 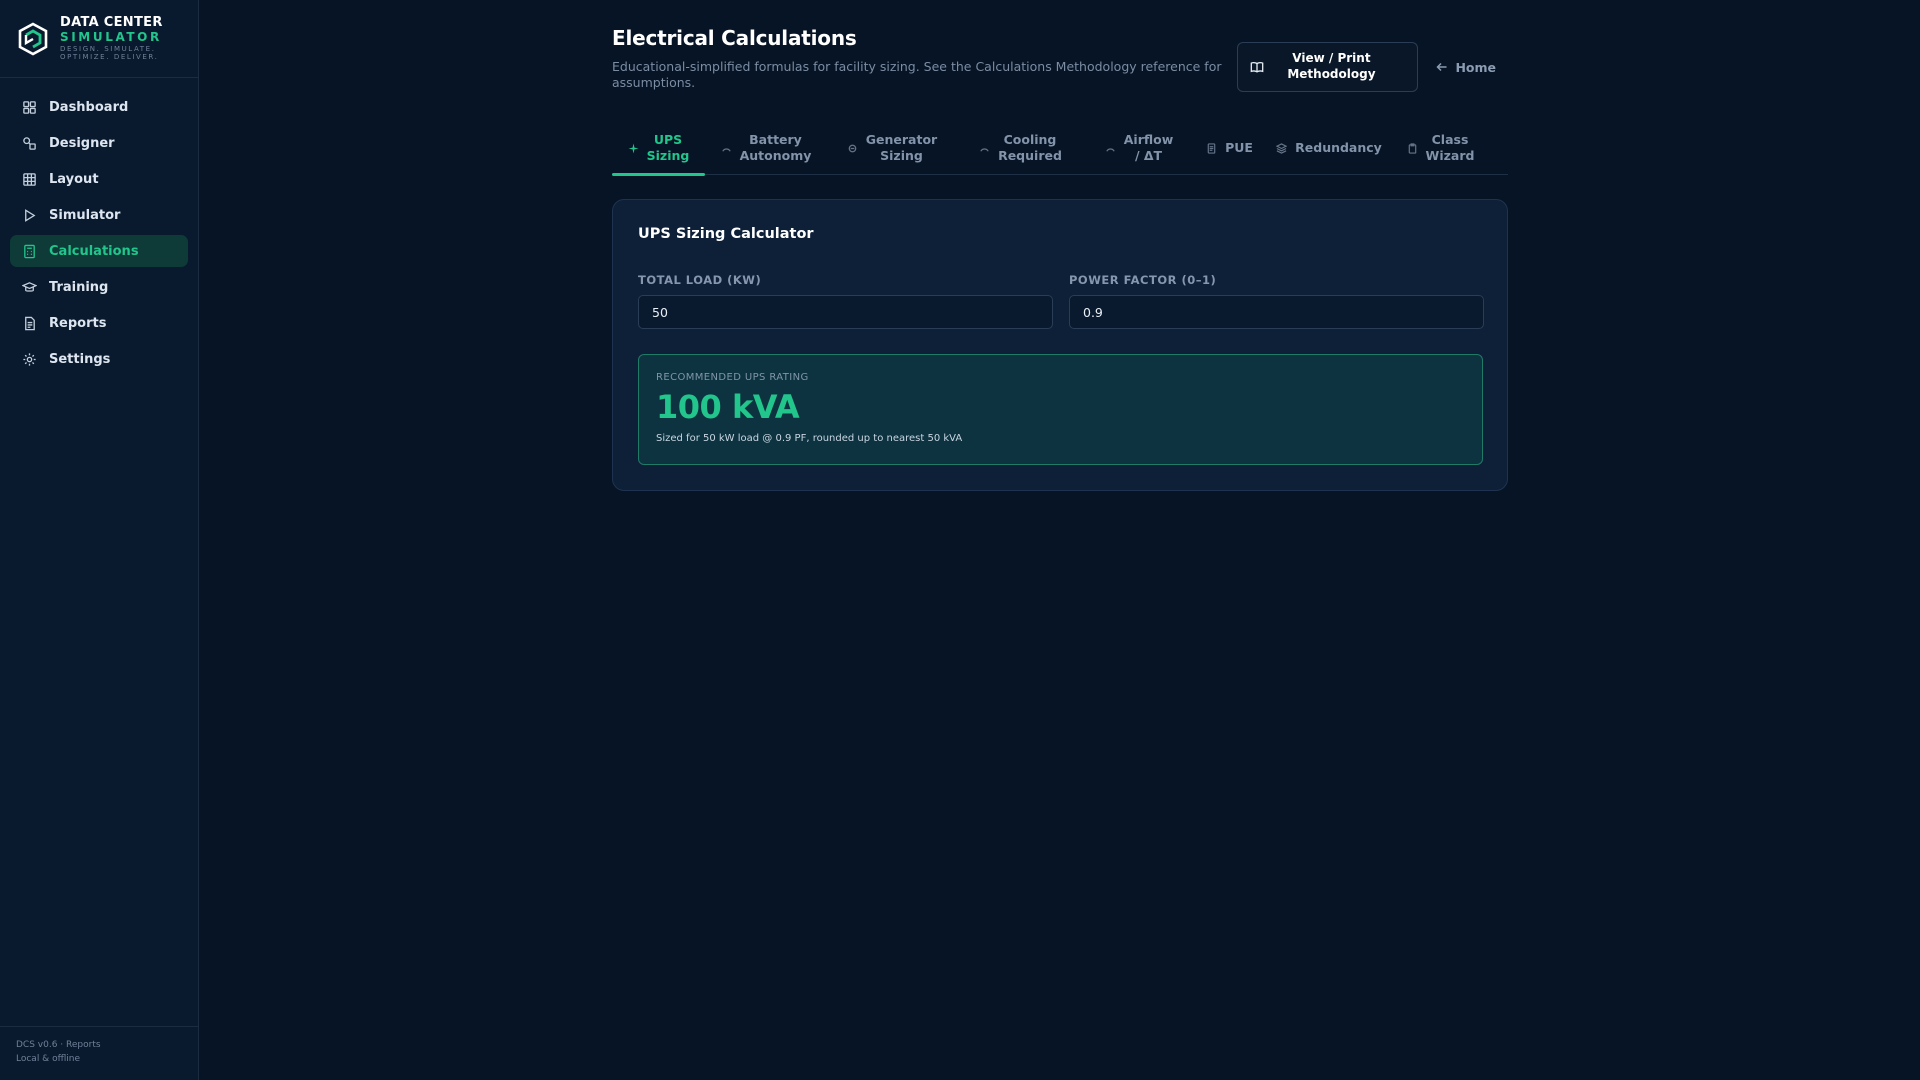 I want to click on play-icon, so click(x=29, y=215).